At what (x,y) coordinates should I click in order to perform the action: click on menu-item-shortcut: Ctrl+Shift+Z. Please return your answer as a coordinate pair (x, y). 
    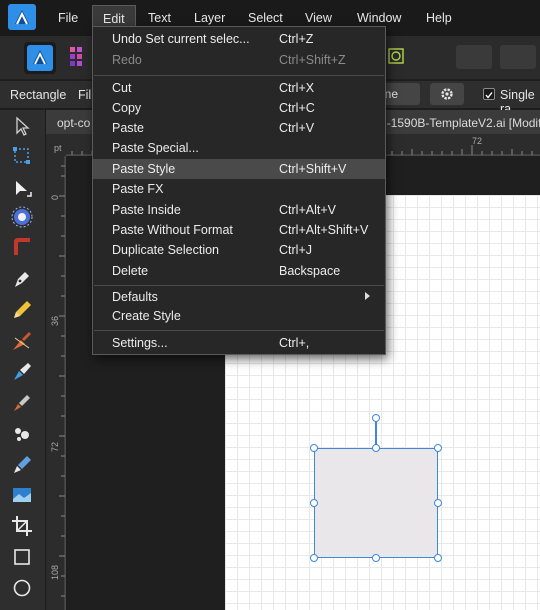
    Looking at the image, I should click on (312, 60).